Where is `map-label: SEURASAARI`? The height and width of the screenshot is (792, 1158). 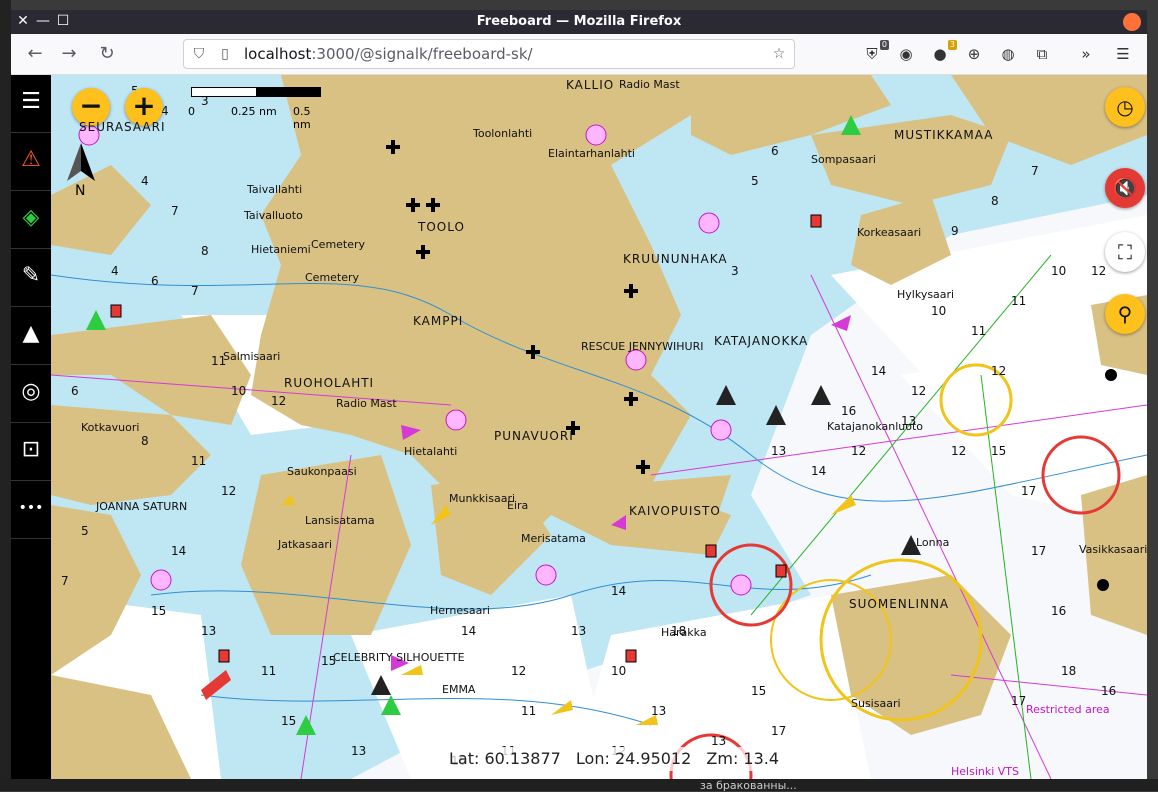 map-label: SEURASAARI is located at coordinates (122, 127).